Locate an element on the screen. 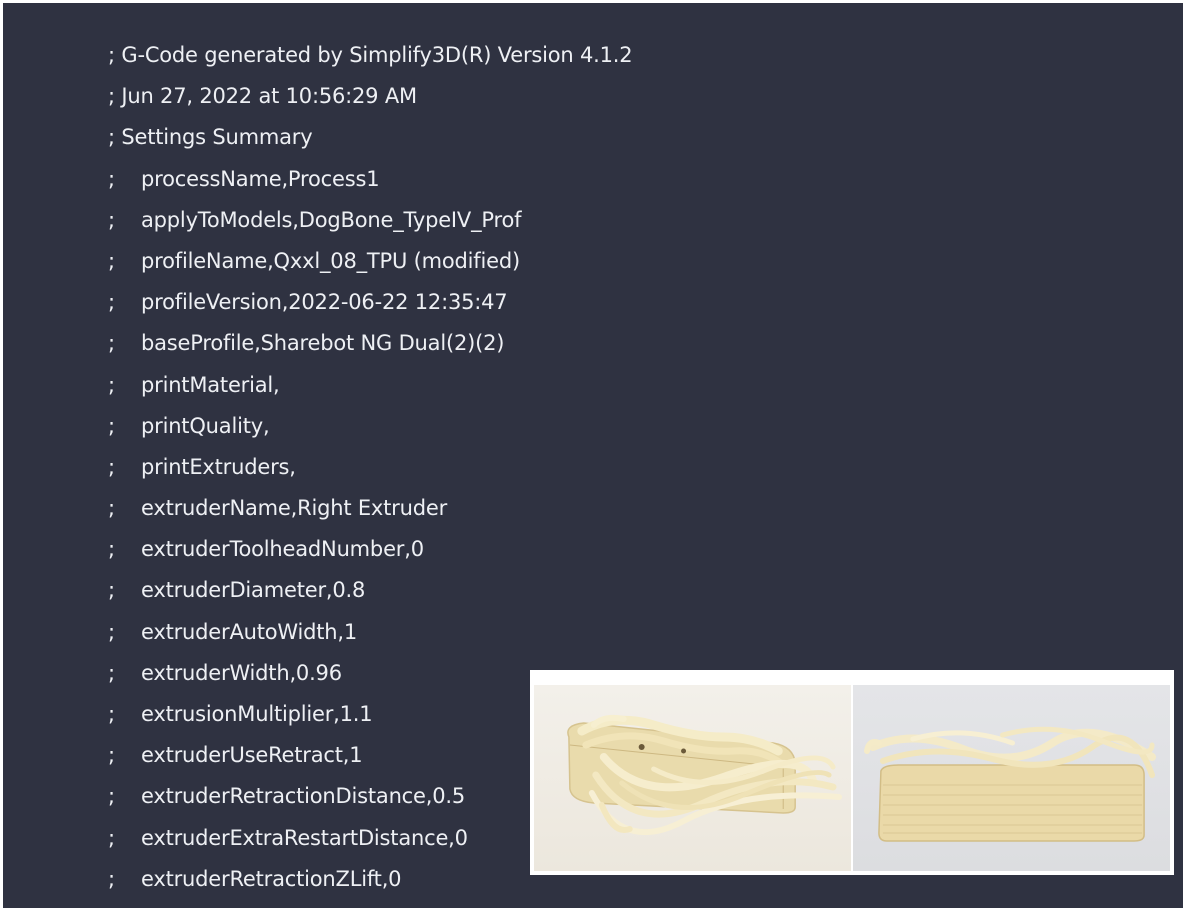 The width and height of the screenshot is (1186, 911). printed-part-angled-image is located at coordinates (705, 775).